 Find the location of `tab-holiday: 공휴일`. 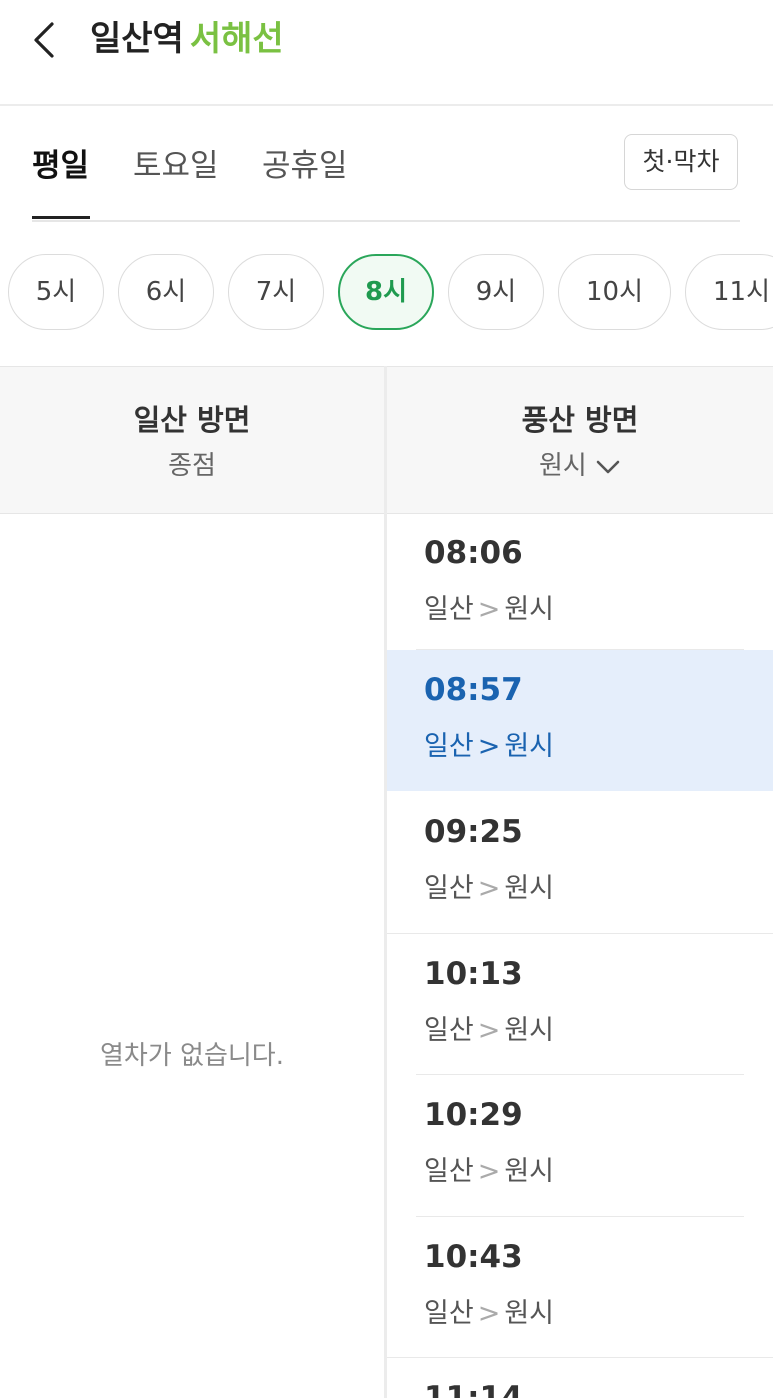

tab-holiday: 공휴일 is located at coordinates (305, 162).